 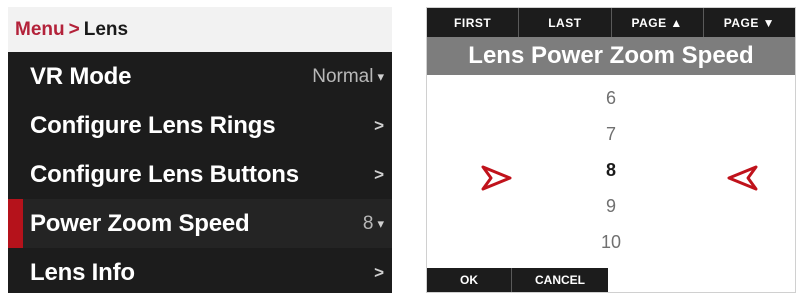 What do you see at coordinates (565, 22) in the screenshot?
I see `last-button: LAST` at bounding box center [565, 22].